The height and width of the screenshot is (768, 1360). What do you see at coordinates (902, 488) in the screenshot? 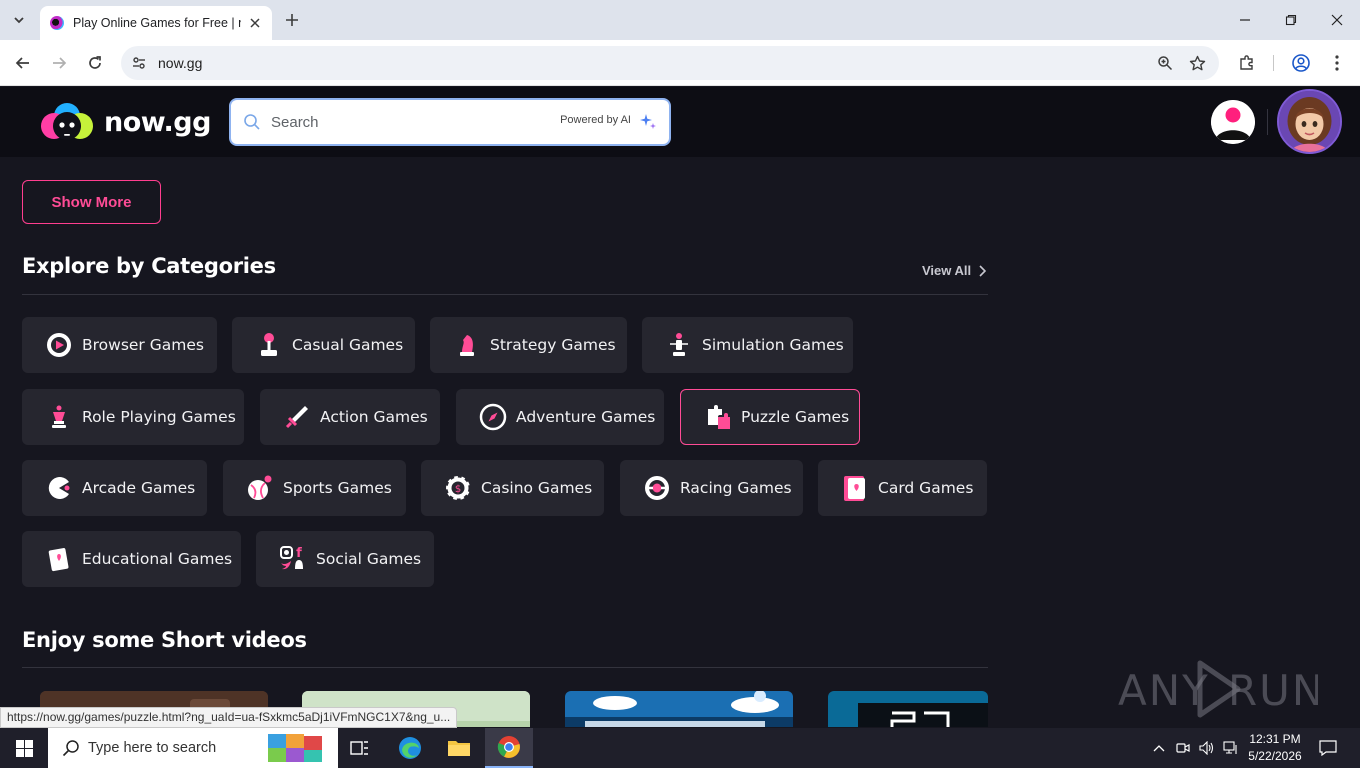
I see `category-card-games: Card Games` at bounding box center [902, 488].